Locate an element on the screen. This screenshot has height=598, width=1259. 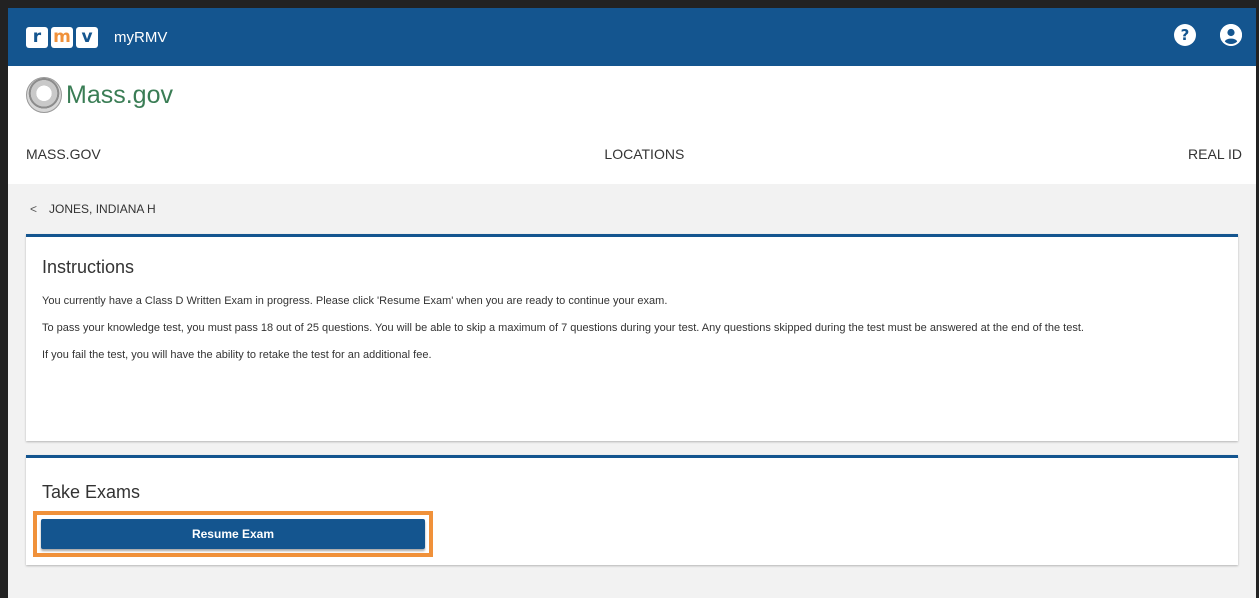
resume-exam-highlight: Resume Exam is located at coordinates (233, 534).